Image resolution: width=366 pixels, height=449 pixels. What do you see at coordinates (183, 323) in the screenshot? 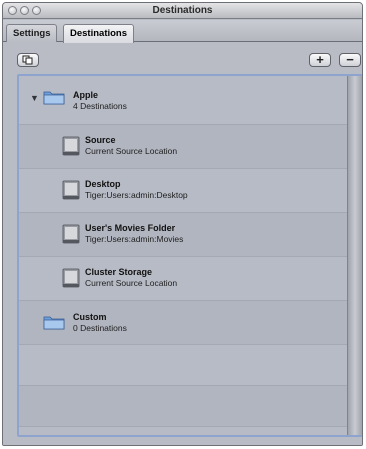
I see `group-row-custom: Custom 0 Destinations` at bounding box center [183, 323].